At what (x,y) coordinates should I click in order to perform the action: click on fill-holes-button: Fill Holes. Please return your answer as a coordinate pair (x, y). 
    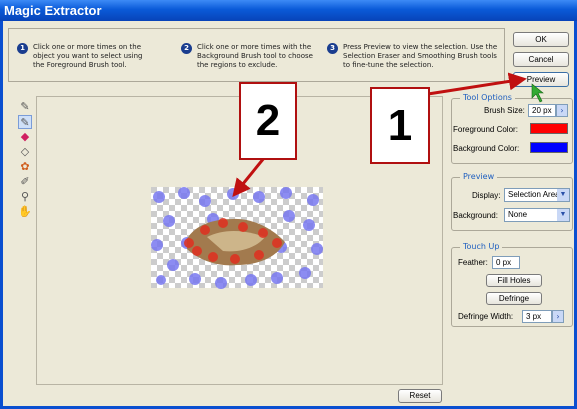
    Looking at the image, I should click on (514, 280).